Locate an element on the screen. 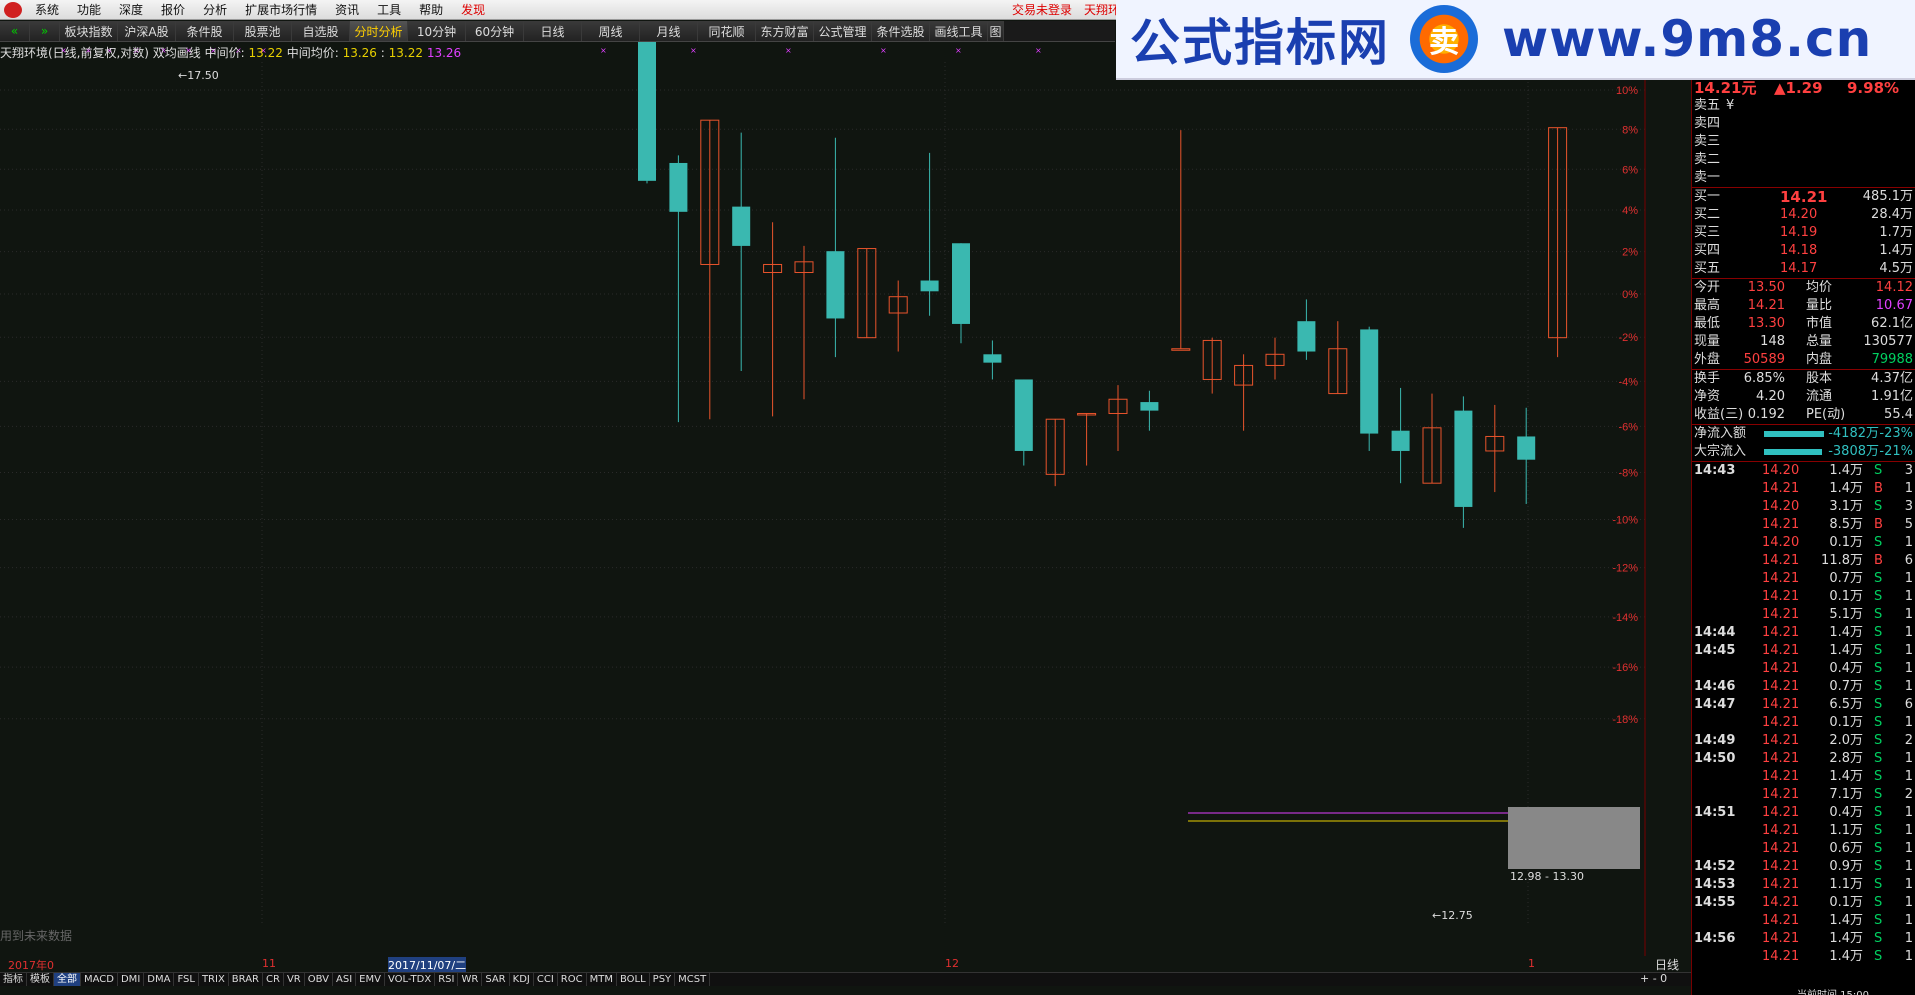 The height and width of the screenshot is (995, 1915). nav-tab: 公式管理 is located at coordinates (843, 31).